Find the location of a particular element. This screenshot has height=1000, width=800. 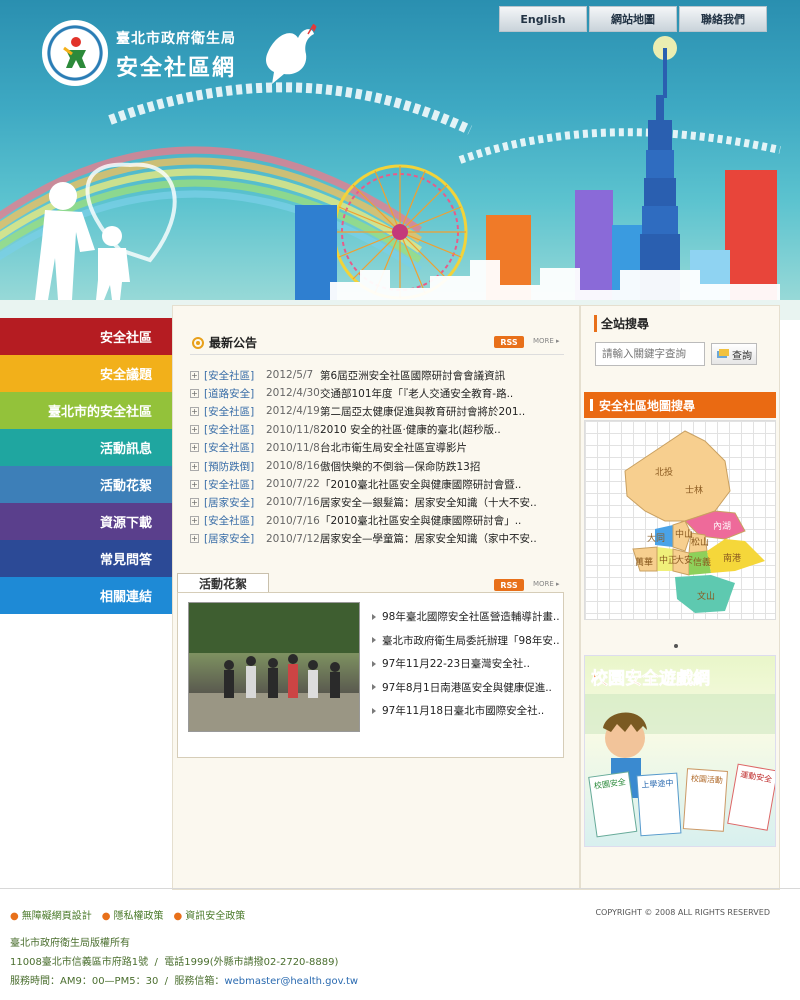

activity-item: 97年8月1日南港區安全與健康促進.. is located at coordinates (467, 688).